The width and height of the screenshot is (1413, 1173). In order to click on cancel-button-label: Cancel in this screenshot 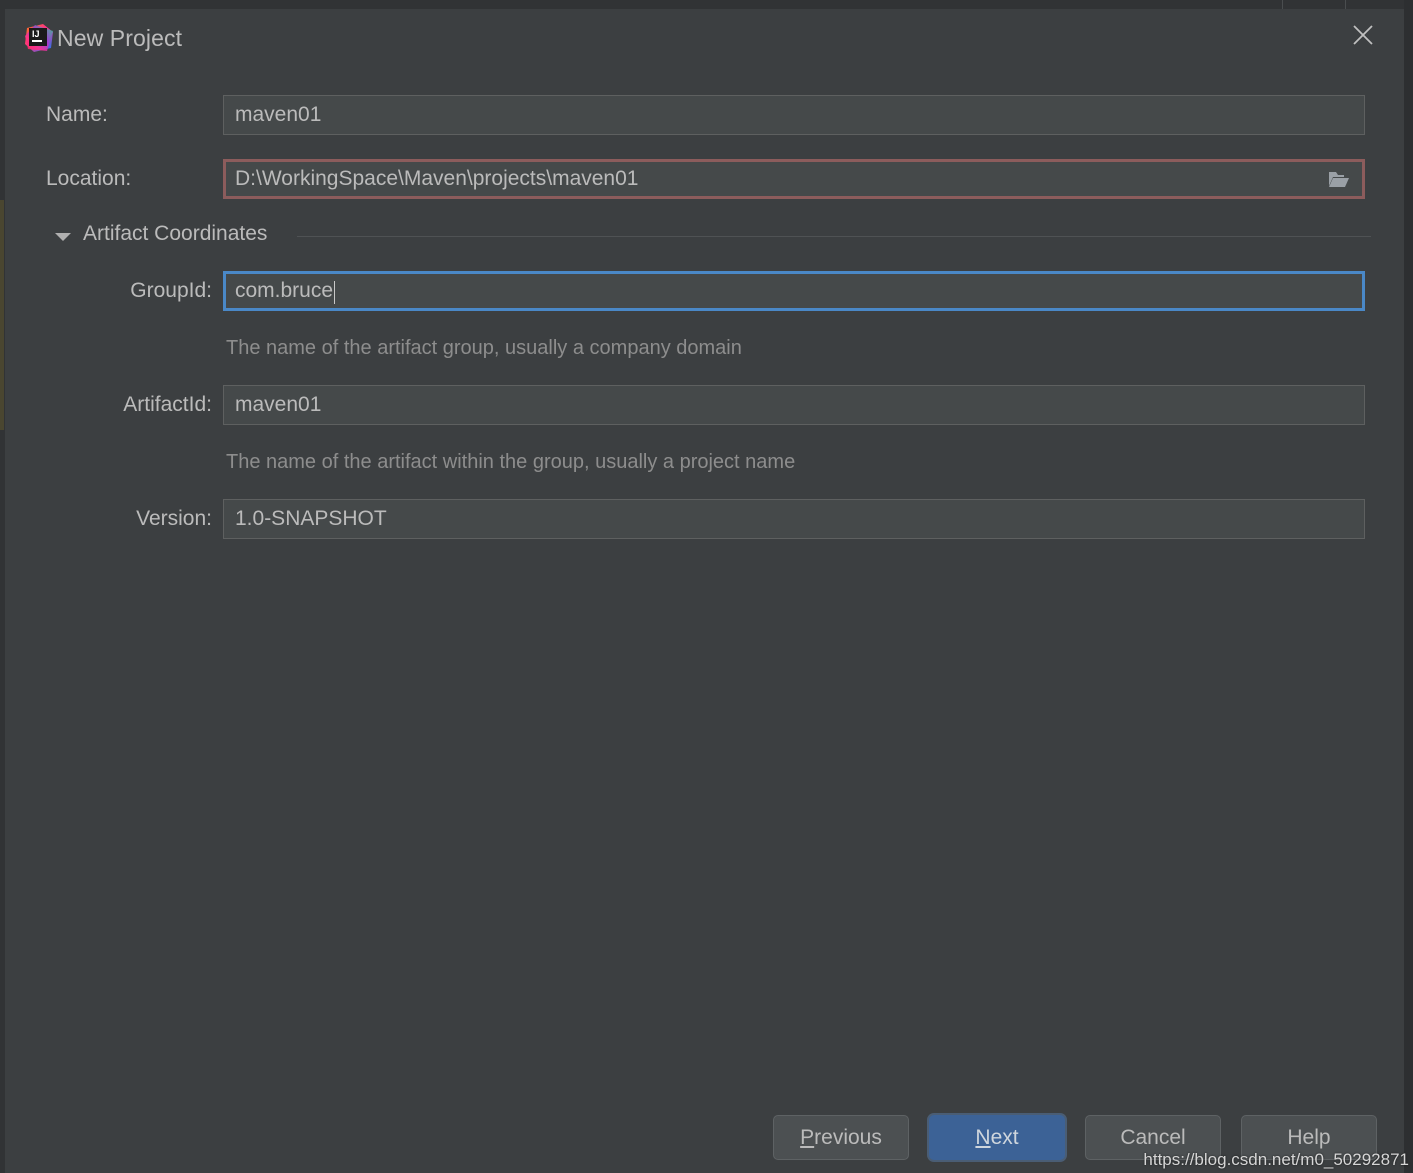, I will do `click(1153, 1137)`.